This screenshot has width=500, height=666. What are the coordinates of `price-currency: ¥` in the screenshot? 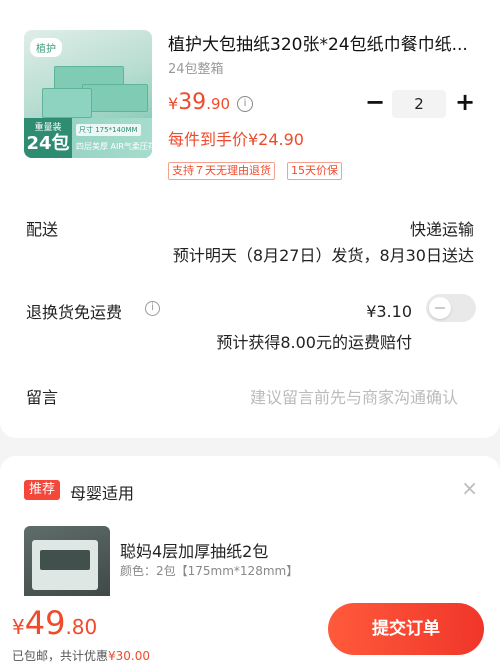 It's located at (173, 103).